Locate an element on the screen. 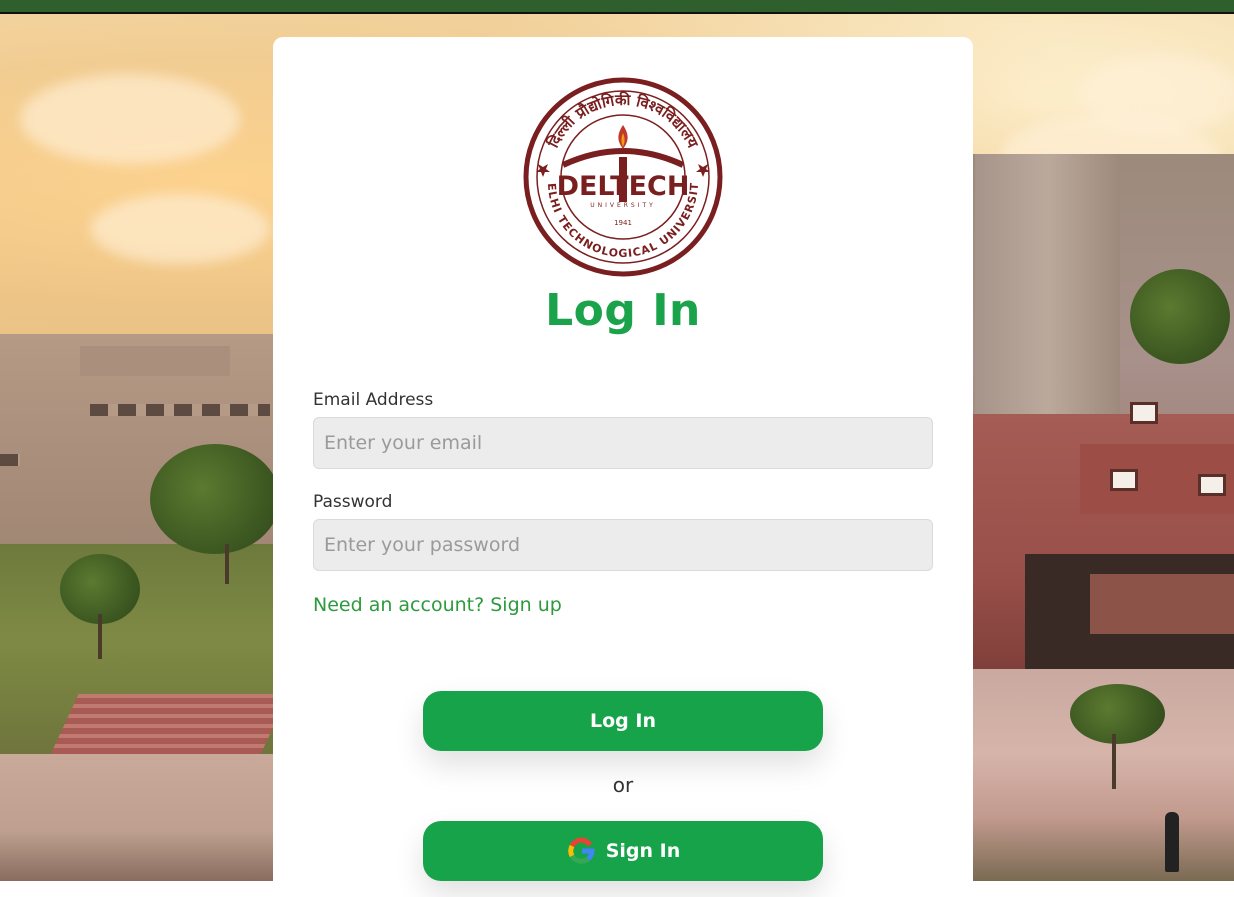 This screenshot has width=1234, height=897. login-button-label: Log In is located at coordinates (623, 721).